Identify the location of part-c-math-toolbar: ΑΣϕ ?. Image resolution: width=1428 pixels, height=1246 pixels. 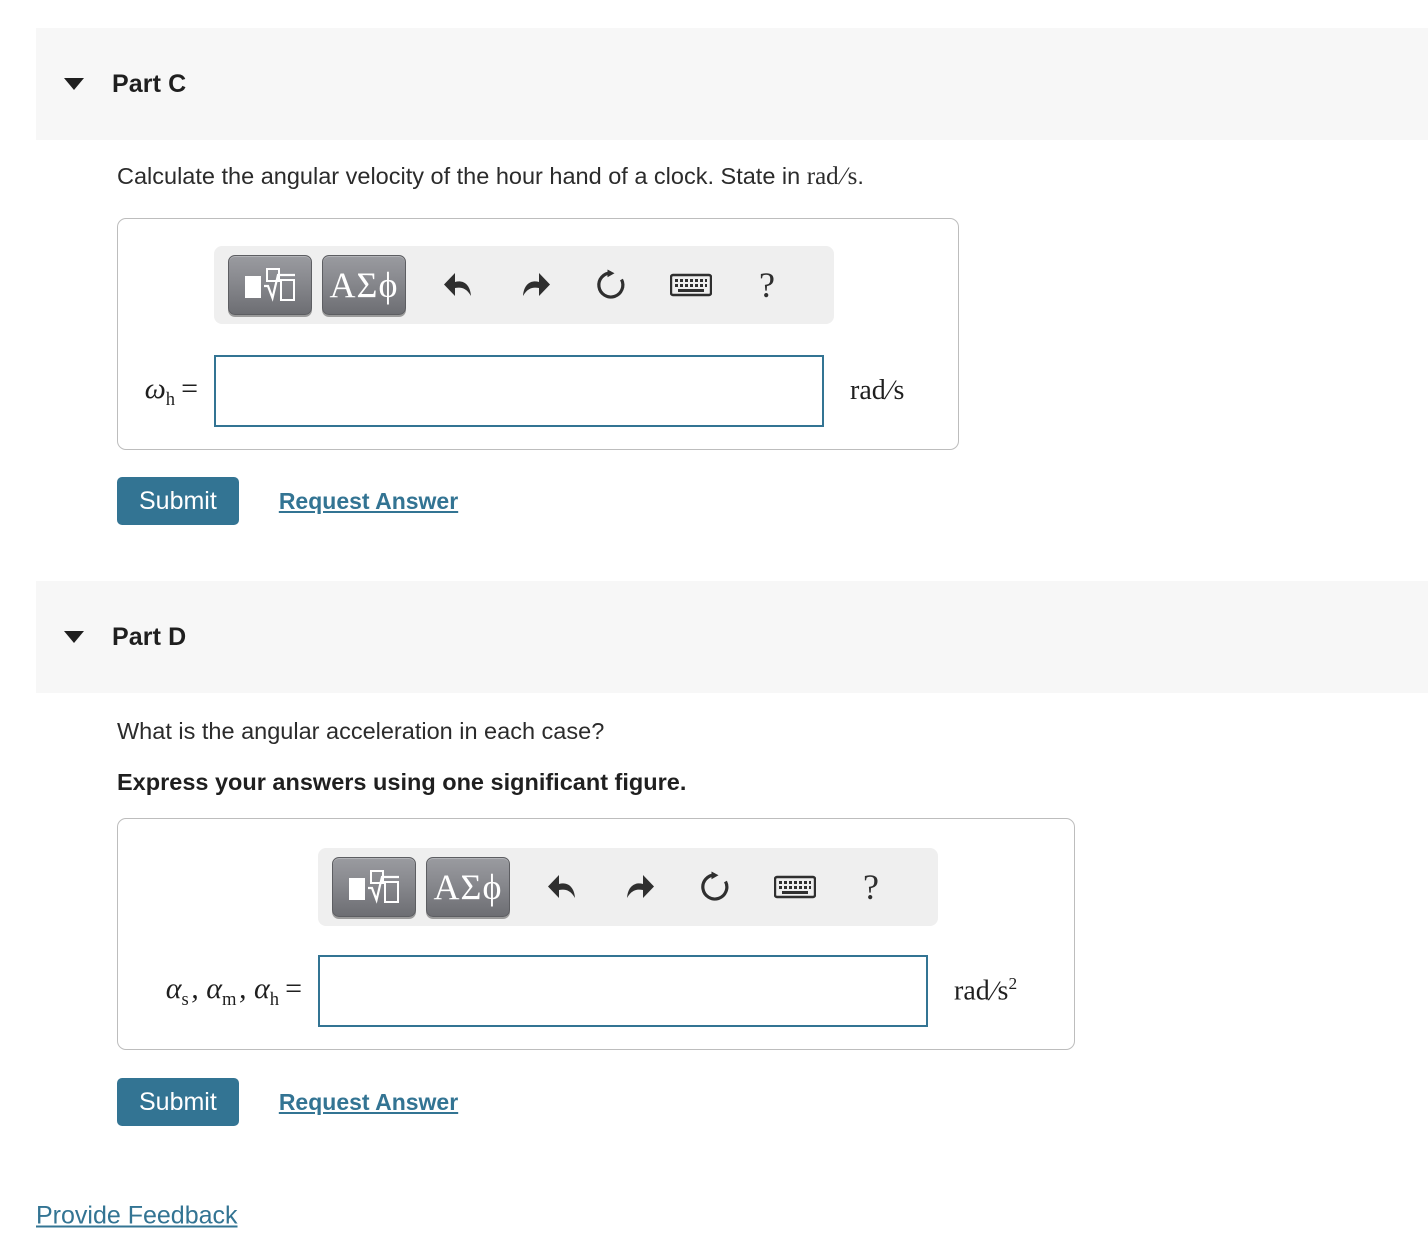
(524, 285).